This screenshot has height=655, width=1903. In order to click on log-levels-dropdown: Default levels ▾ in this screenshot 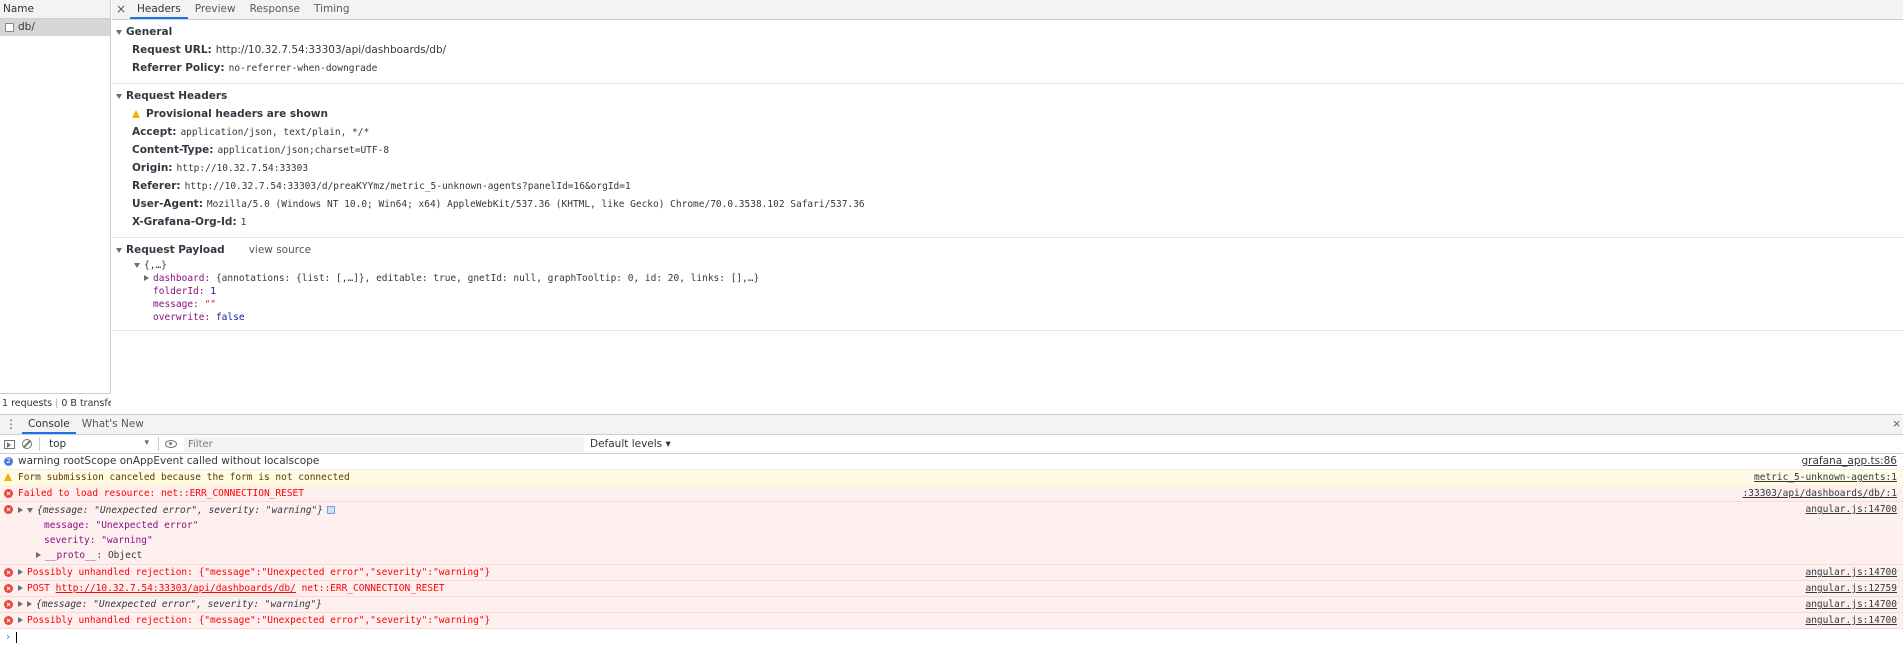, I will do `click(630, 444)`.